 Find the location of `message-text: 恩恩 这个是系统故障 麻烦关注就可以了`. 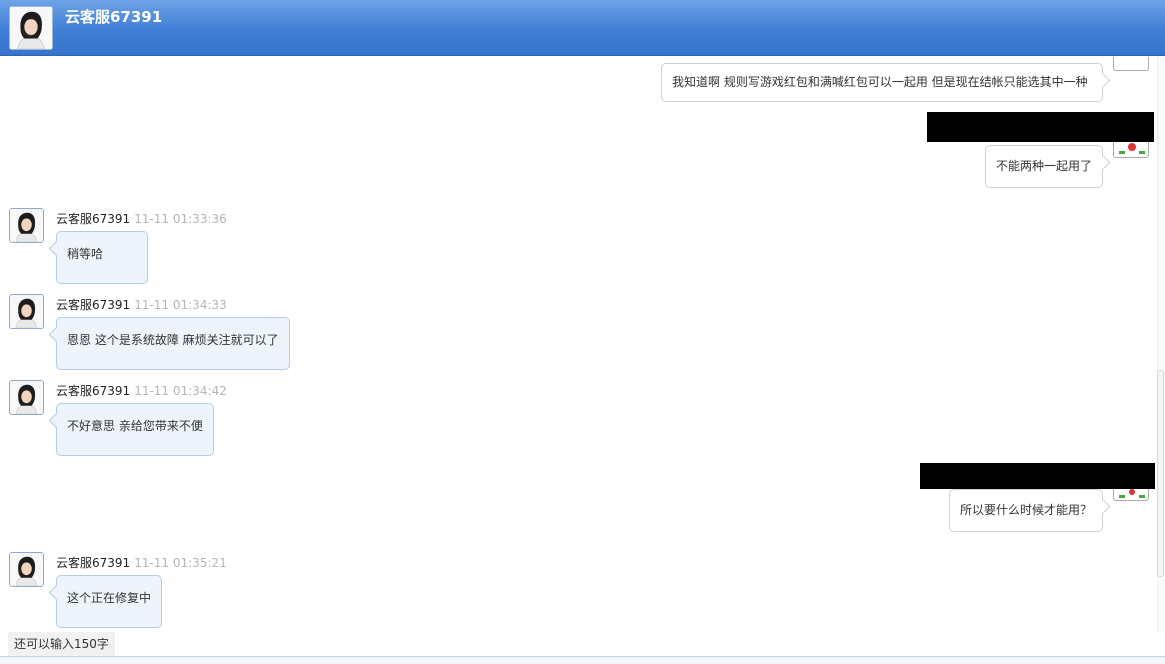

message-text: 恩恩 这个是系统故障 麻烦关注就可以了 is located at coordinates (173, 340).